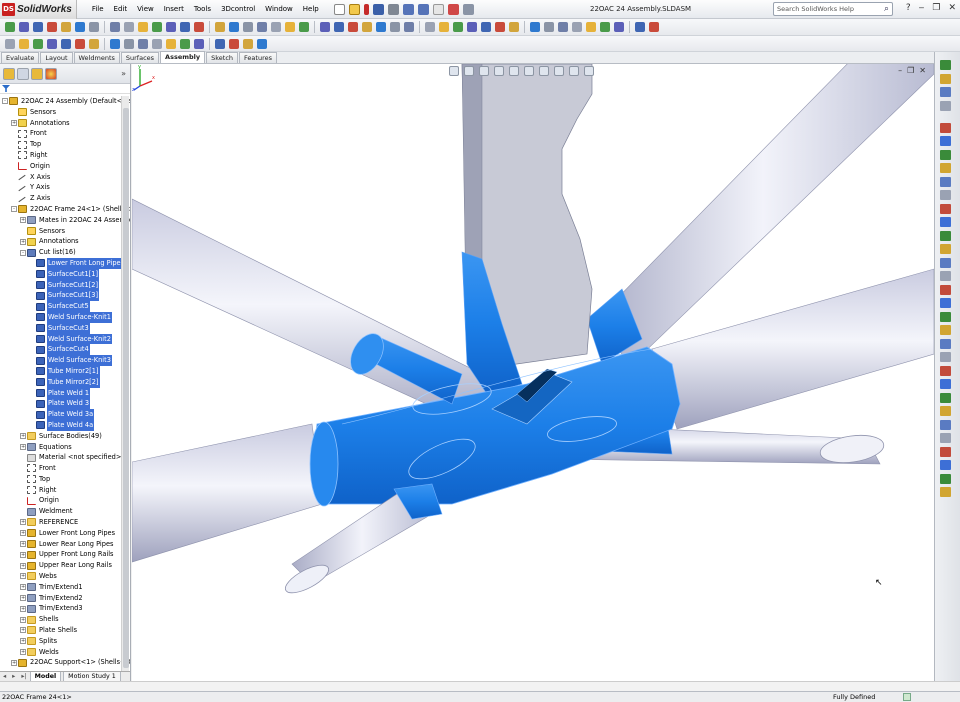 This screenshot has width=960, height=702. Describe the element at coordinates (61, 457) in the screenshot. I see `tree-item: Material <not specified>` at that location.